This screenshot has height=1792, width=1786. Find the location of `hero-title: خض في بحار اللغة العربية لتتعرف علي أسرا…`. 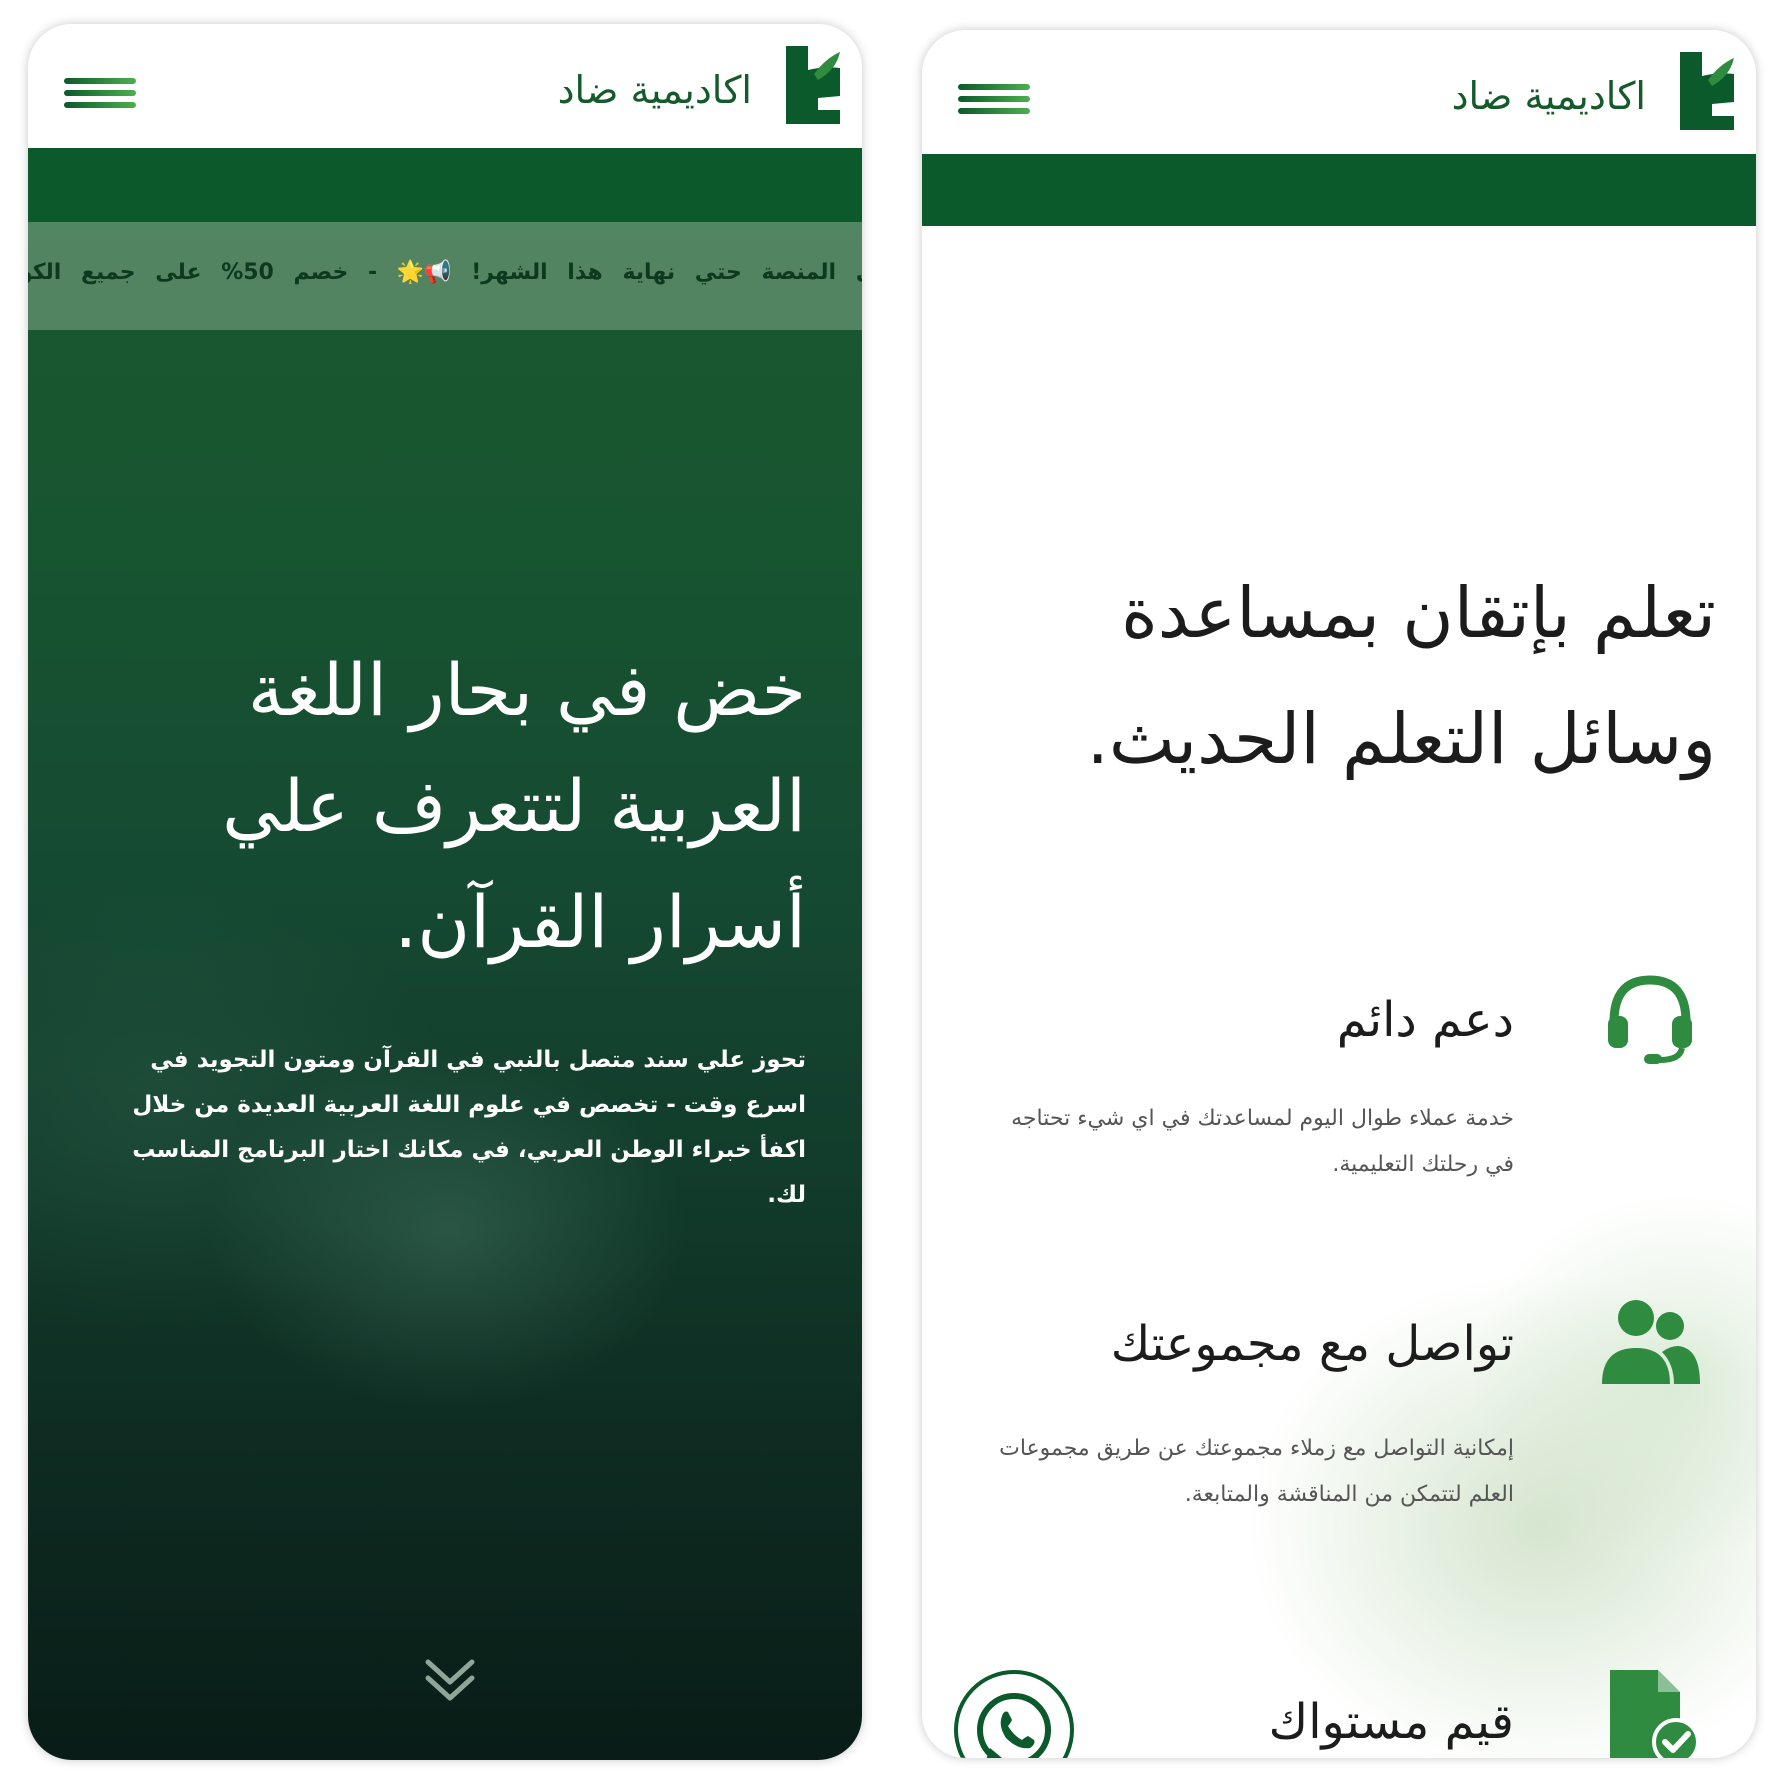

hero-title: خض في بحار اللغة العربية لتتعرف علي أسرا… is located at coordinates (514, 806).